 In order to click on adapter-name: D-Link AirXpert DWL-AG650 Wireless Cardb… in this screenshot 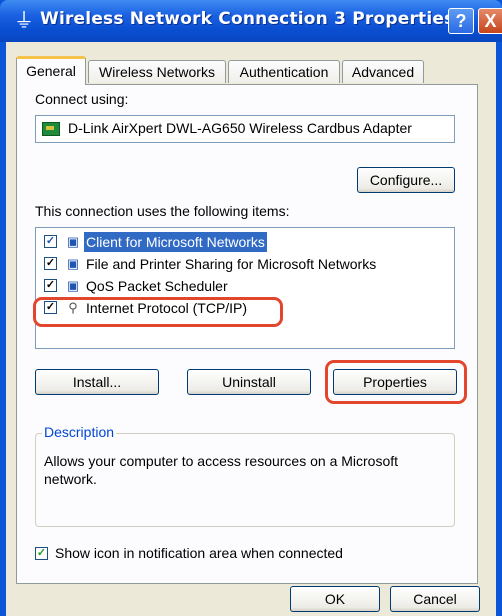, I will do `click(240, 128)`.